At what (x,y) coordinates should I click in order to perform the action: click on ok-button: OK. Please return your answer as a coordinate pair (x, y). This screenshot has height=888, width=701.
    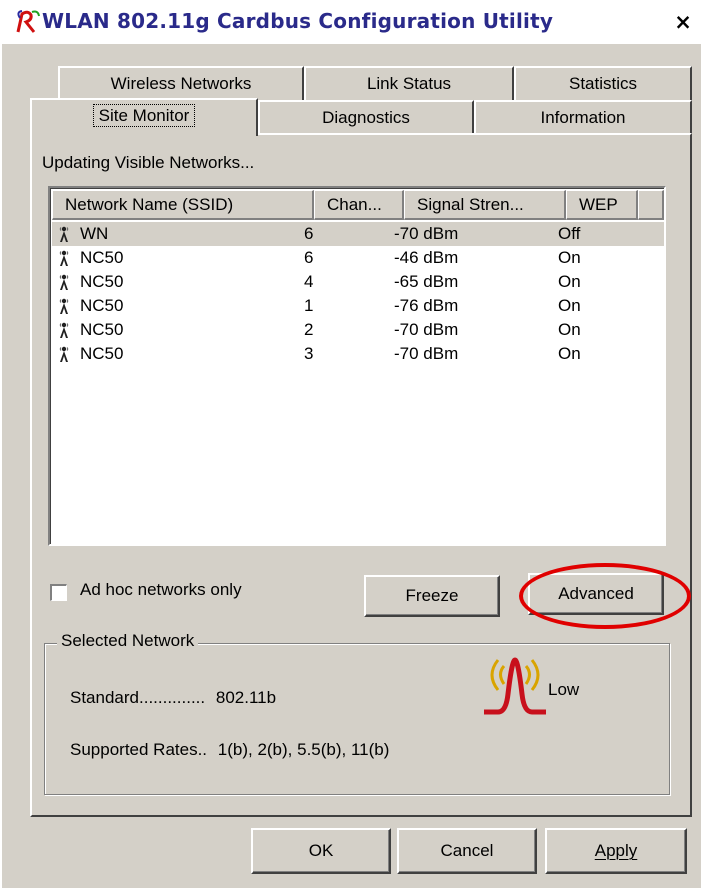
    Looking at the image, I should click on (321, 851).